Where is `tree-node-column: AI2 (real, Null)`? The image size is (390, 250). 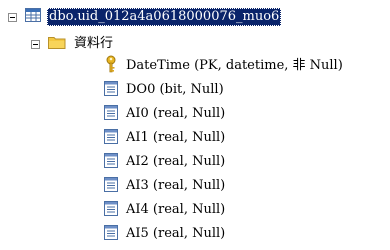 tree-node-column: AI2 (real, Null) is located at coordinates (165, 162).